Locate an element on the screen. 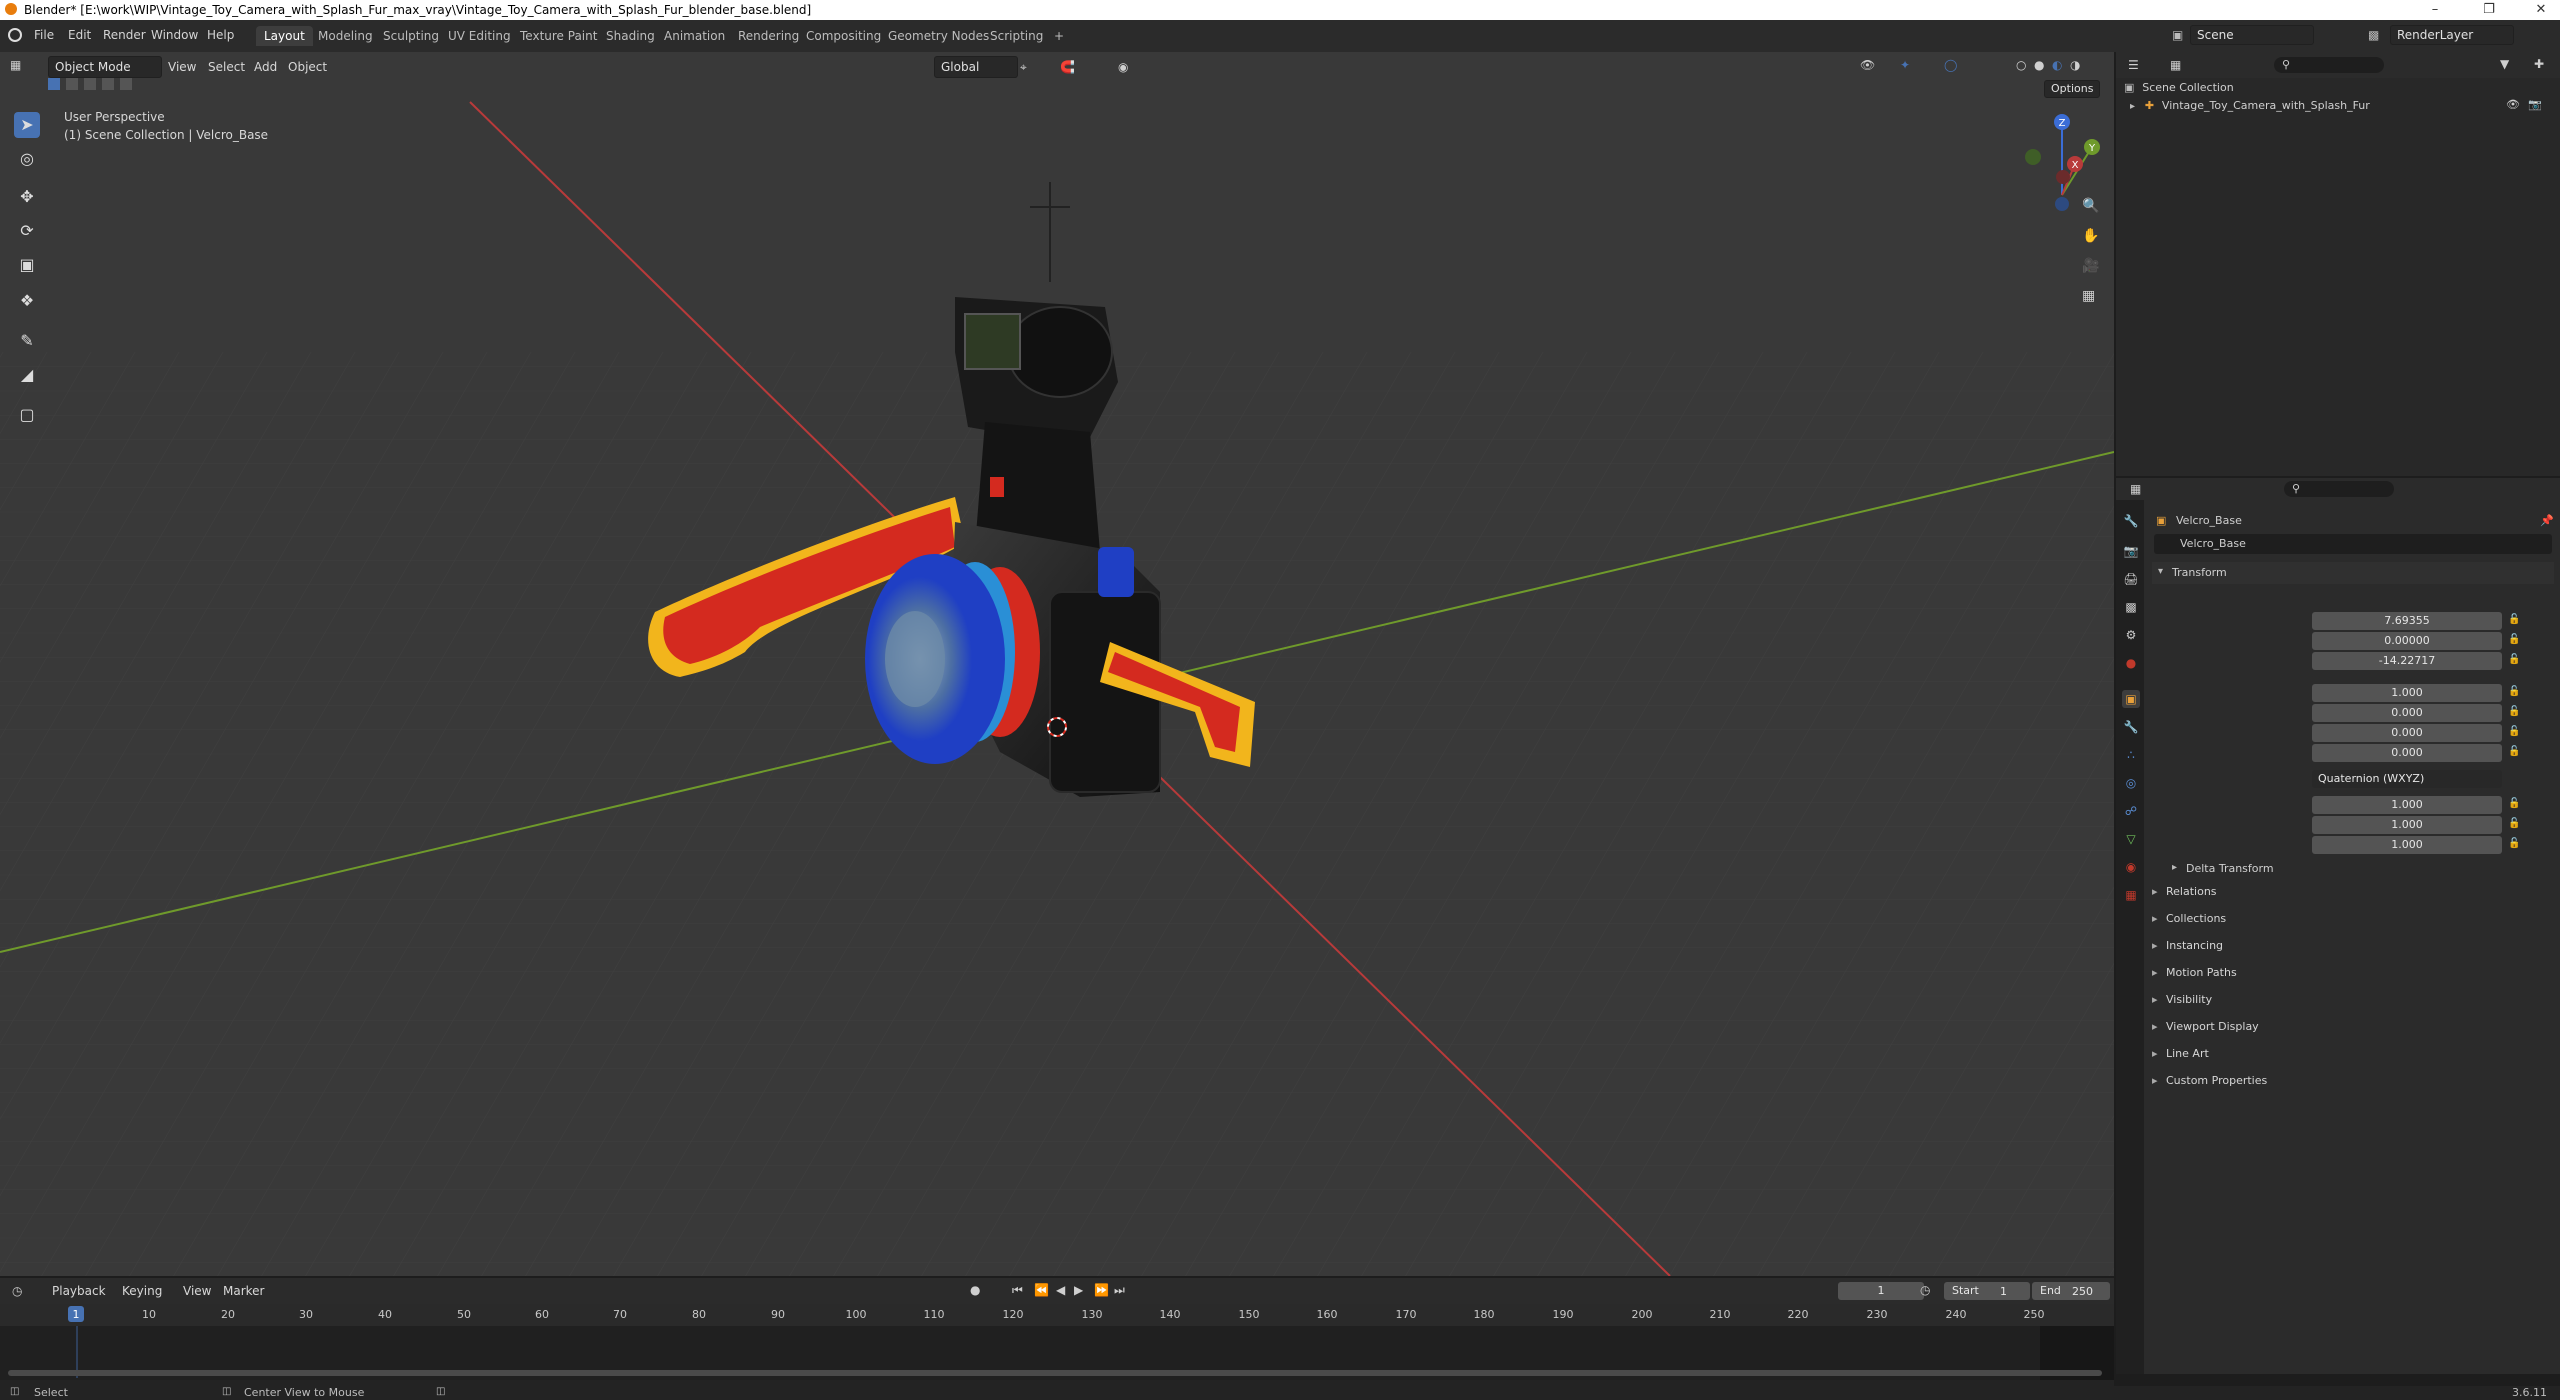 This screenshot has height=1400, width=2560. next-keyframe-icon: ⏩ is located at coordinates (1101, 1290).